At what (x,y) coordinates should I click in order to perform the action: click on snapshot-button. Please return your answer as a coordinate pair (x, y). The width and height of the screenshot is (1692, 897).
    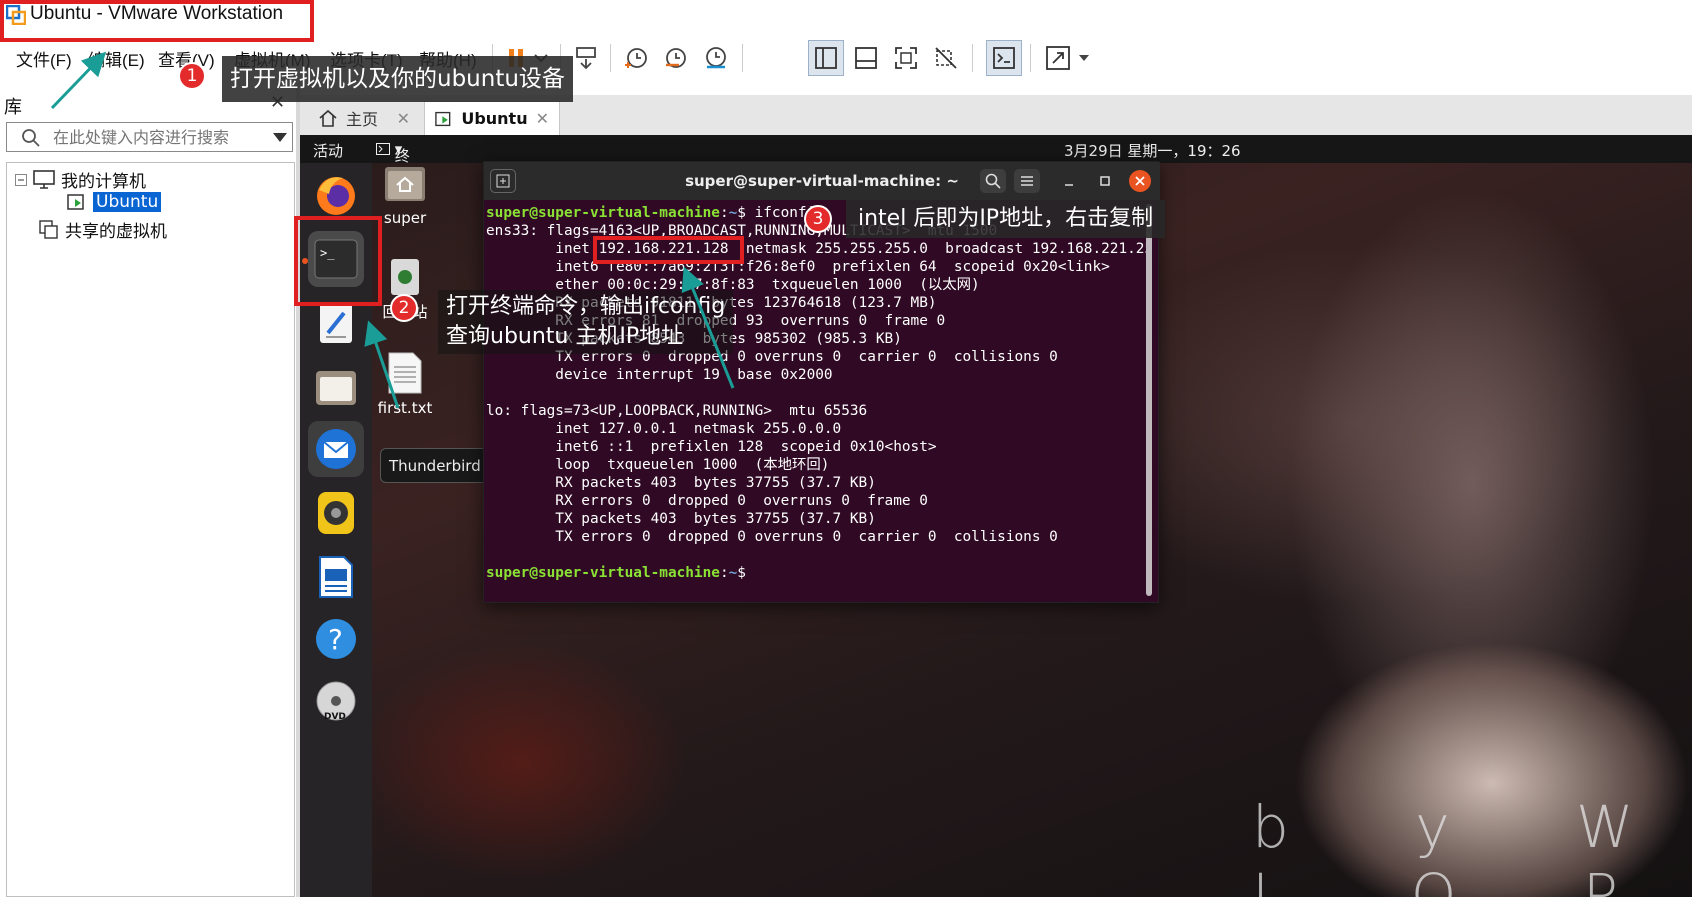
    Looking at the image, I should click on (636, 58).